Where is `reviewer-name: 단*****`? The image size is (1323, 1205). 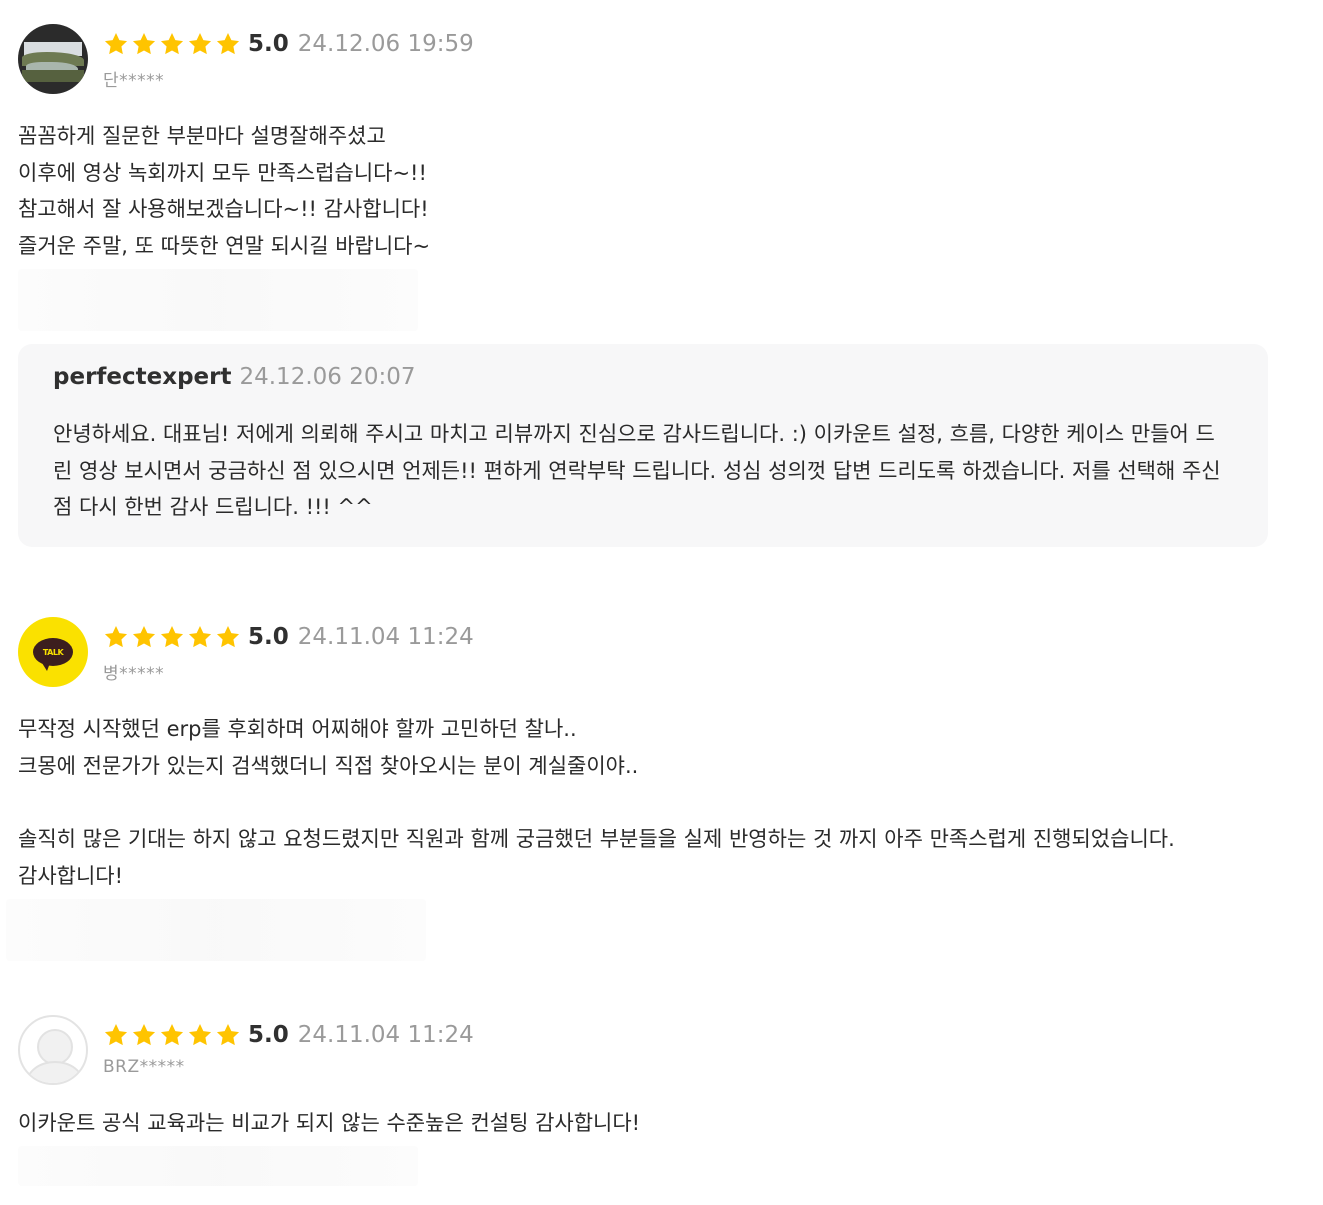
reviewer-name: 단***** is located at coordinates (134, 81).